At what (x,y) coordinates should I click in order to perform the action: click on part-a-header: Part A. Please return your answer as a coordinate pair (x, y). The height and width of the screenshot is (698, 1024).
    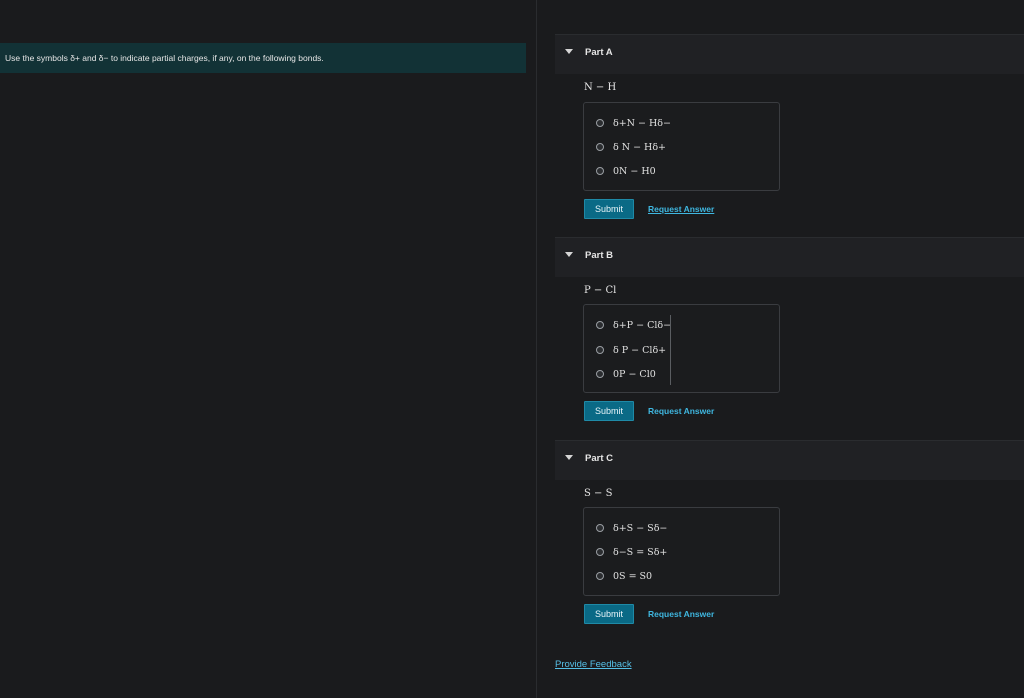
    Looking at the image, I should click on (789, 54).